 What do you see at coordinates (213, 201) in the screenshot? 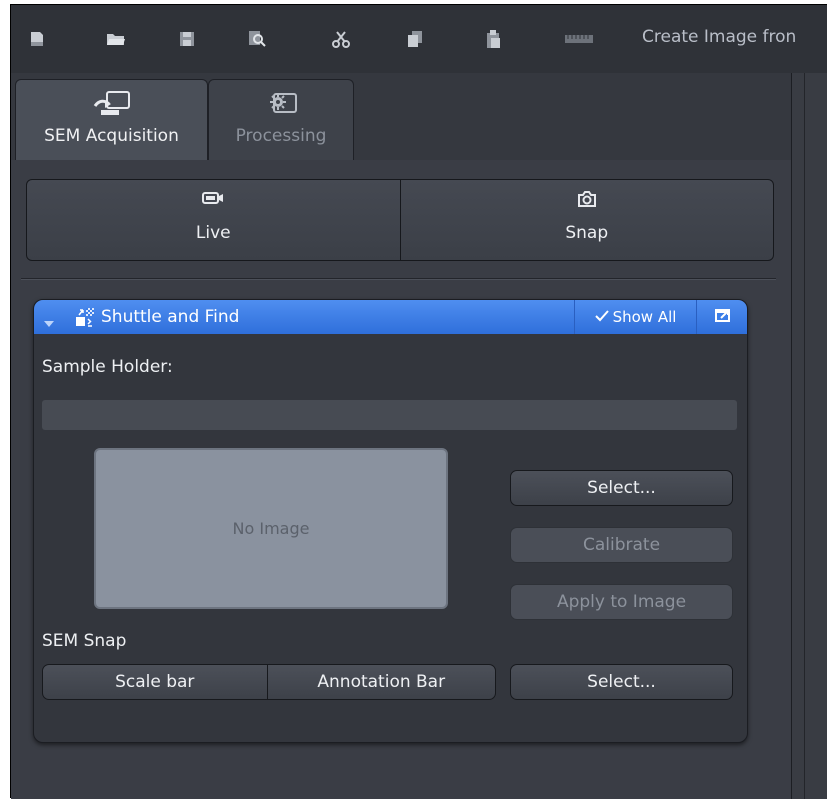
I see `video-camera-icon` at bounding box center [213, 201].